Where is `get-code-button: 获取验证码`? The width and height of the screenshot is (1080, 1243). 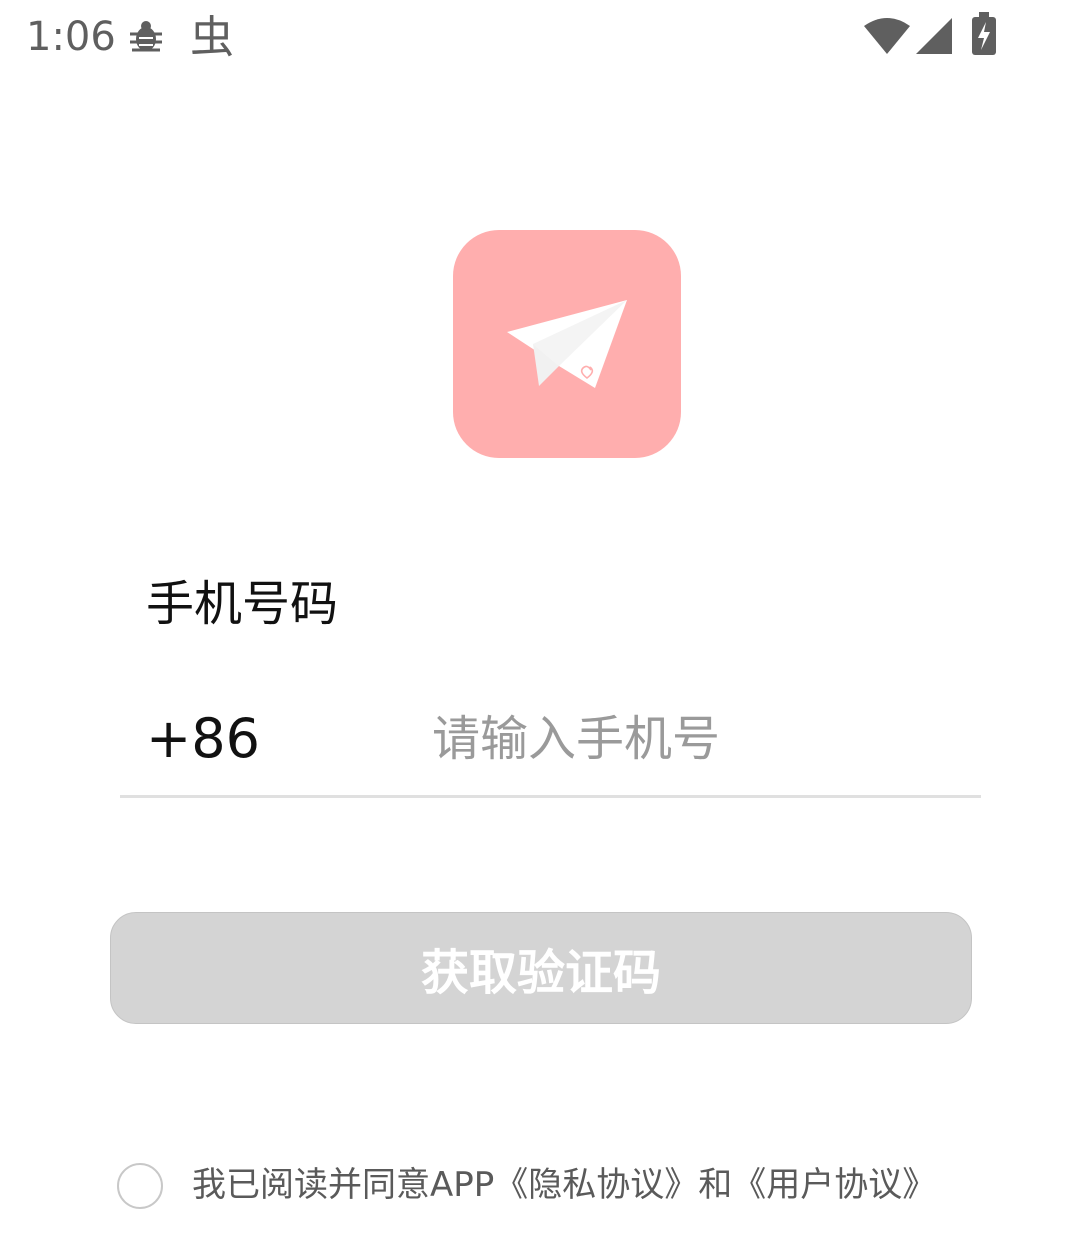 get-code-button: 获取验证码 is located at coordinates (541, 968).